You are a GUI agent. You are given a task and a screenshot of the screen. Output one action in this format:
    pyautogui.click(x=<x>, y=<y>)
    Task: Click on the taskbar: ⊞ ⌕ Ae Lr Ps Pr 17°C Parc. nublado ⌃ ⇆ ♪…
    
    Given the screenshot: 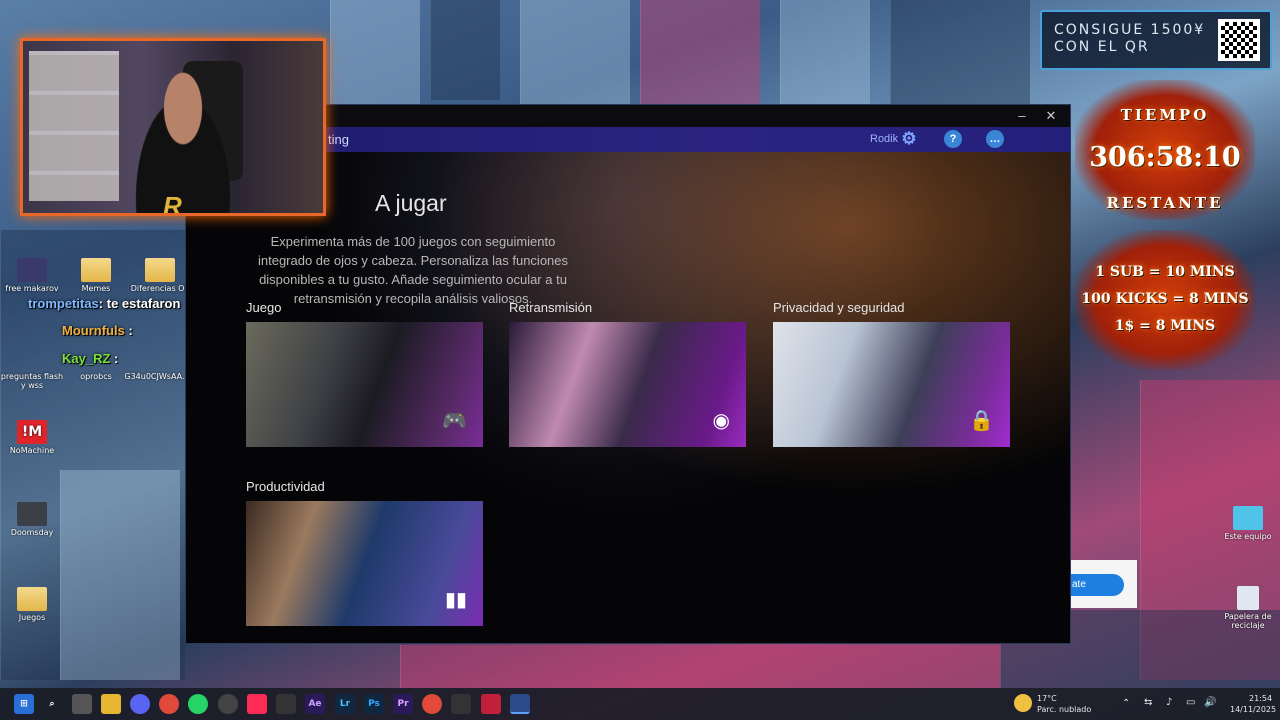 What is the action you would take?
    pyautogui.click(x=640, y=704)
    